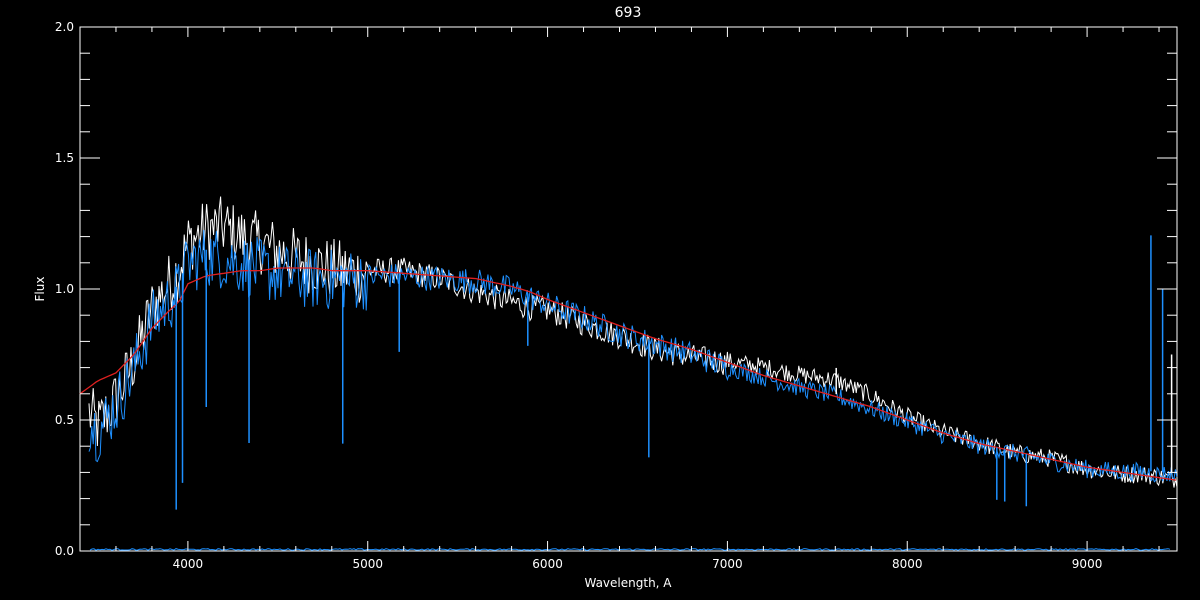 This screenshot has width=1200, height=600. What do you see at coordinates (630, 549) in the screenshot?
I see `baseline-series` at bounding box center [630, 549].